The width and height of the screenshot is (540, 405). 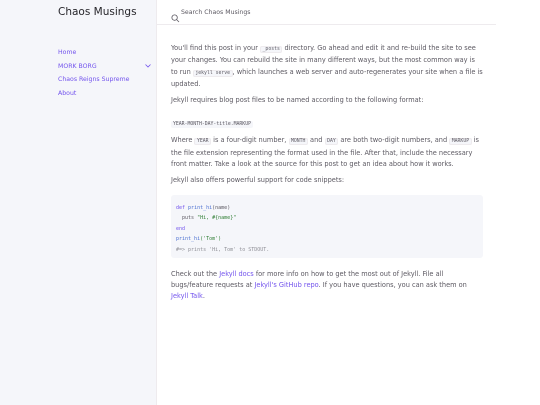 What do you see at coordinates (236, 274) in the screenshot?
I see `jekyll-docs-link: Jekyll docs` at bounding box center [236, 274].